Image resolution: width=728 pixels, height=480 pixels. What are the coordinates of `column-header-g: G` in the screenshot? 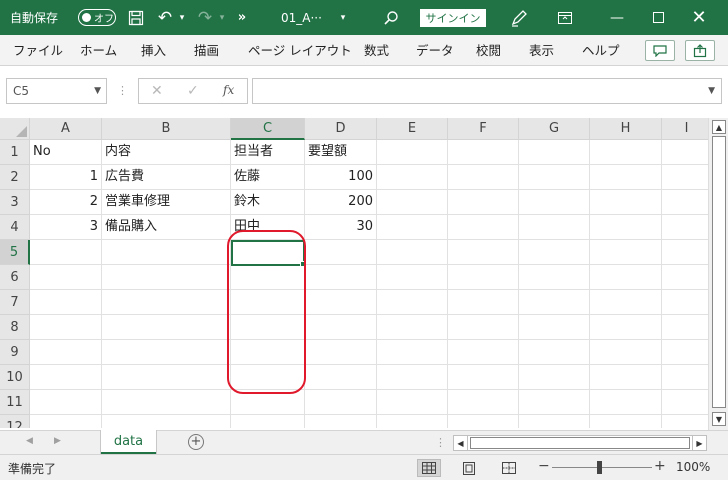 It's located at (554, 129).